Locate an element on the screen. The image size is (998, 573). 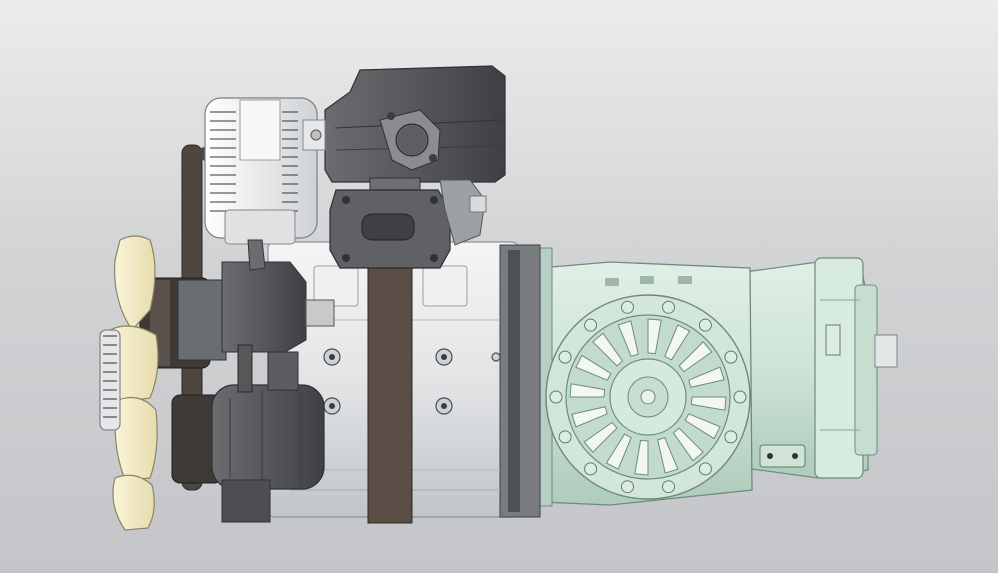
gearbox-tailhousing is located at coordinates (821, 368).